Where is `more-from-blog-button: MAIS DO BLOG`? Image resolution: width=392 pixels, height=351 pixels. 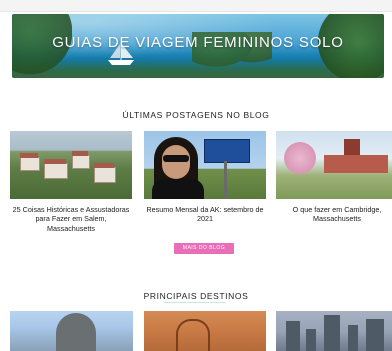
more-from-blog-button: MAIS DO BLOG is located at coordinates (204, 248).